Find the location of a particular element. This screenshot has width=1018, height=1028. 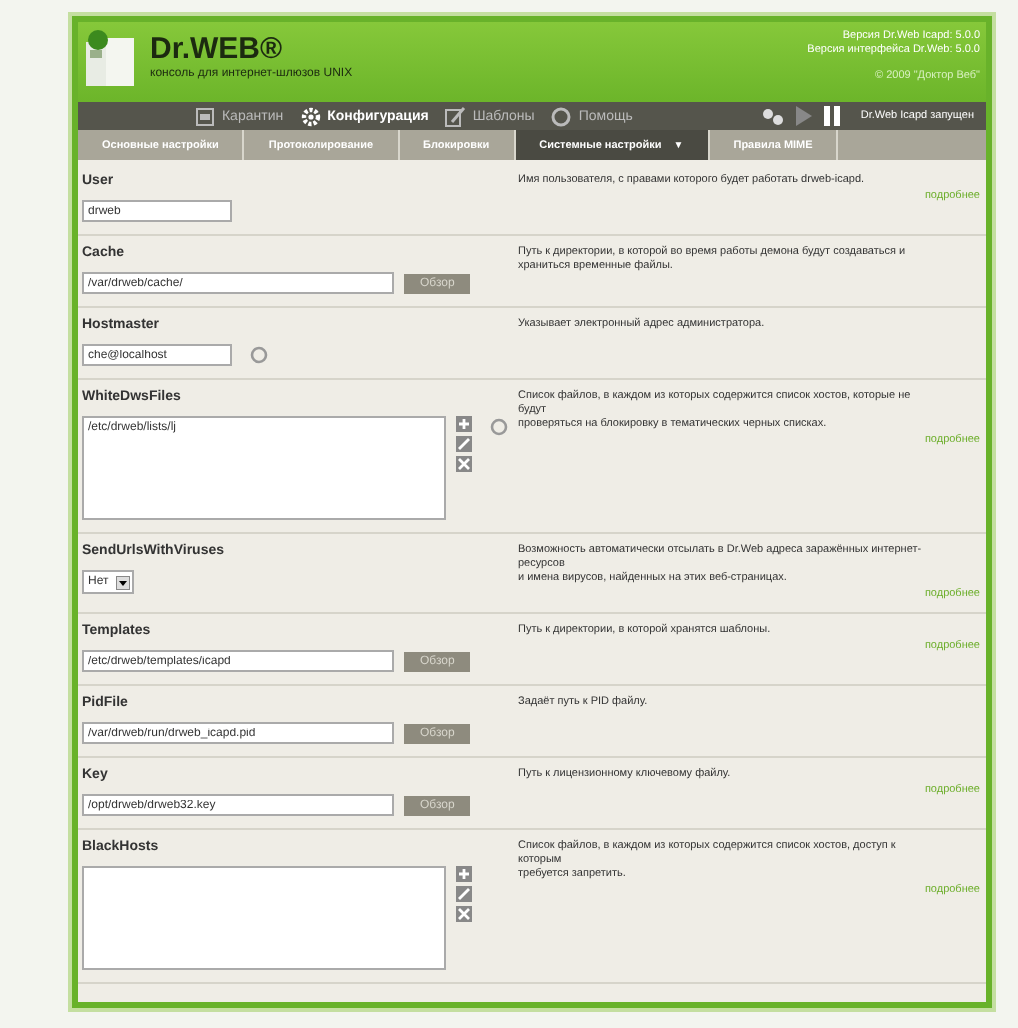

gears-icon is located at coordinates (772, 116).